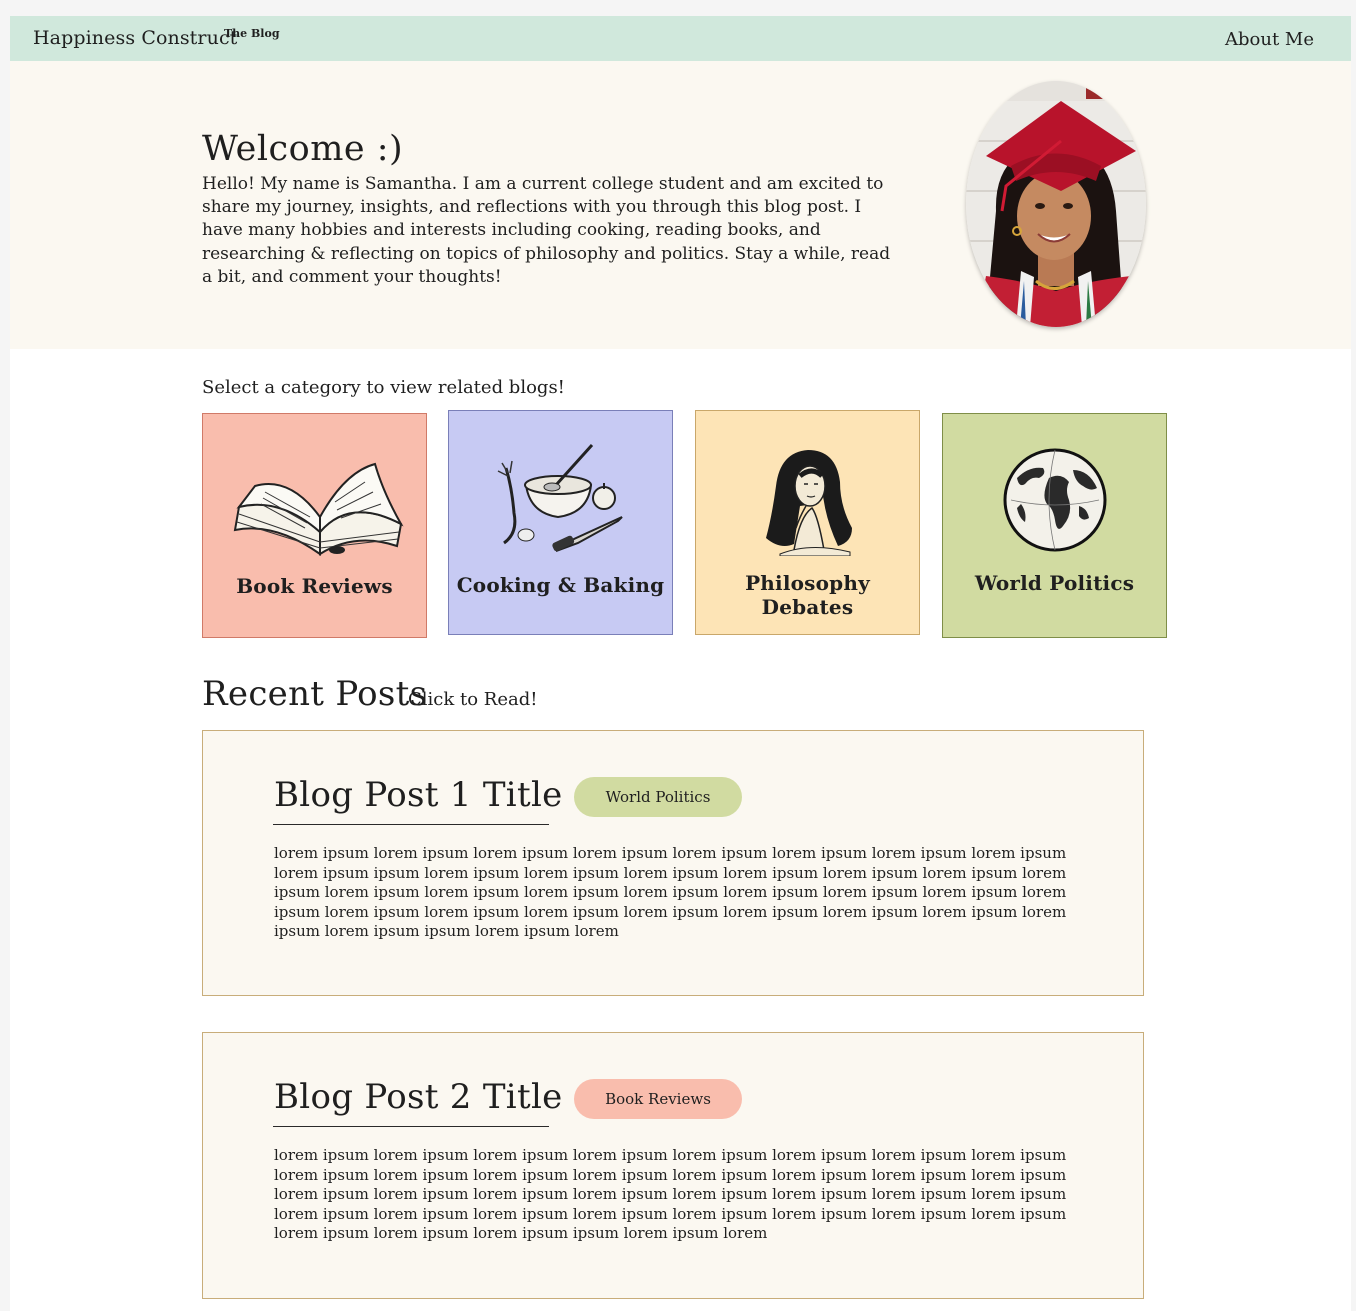  Describe the element at coordinates (315, 694) in the screenshot. I see `recent-posts-heading: Recent Posts` at that location.